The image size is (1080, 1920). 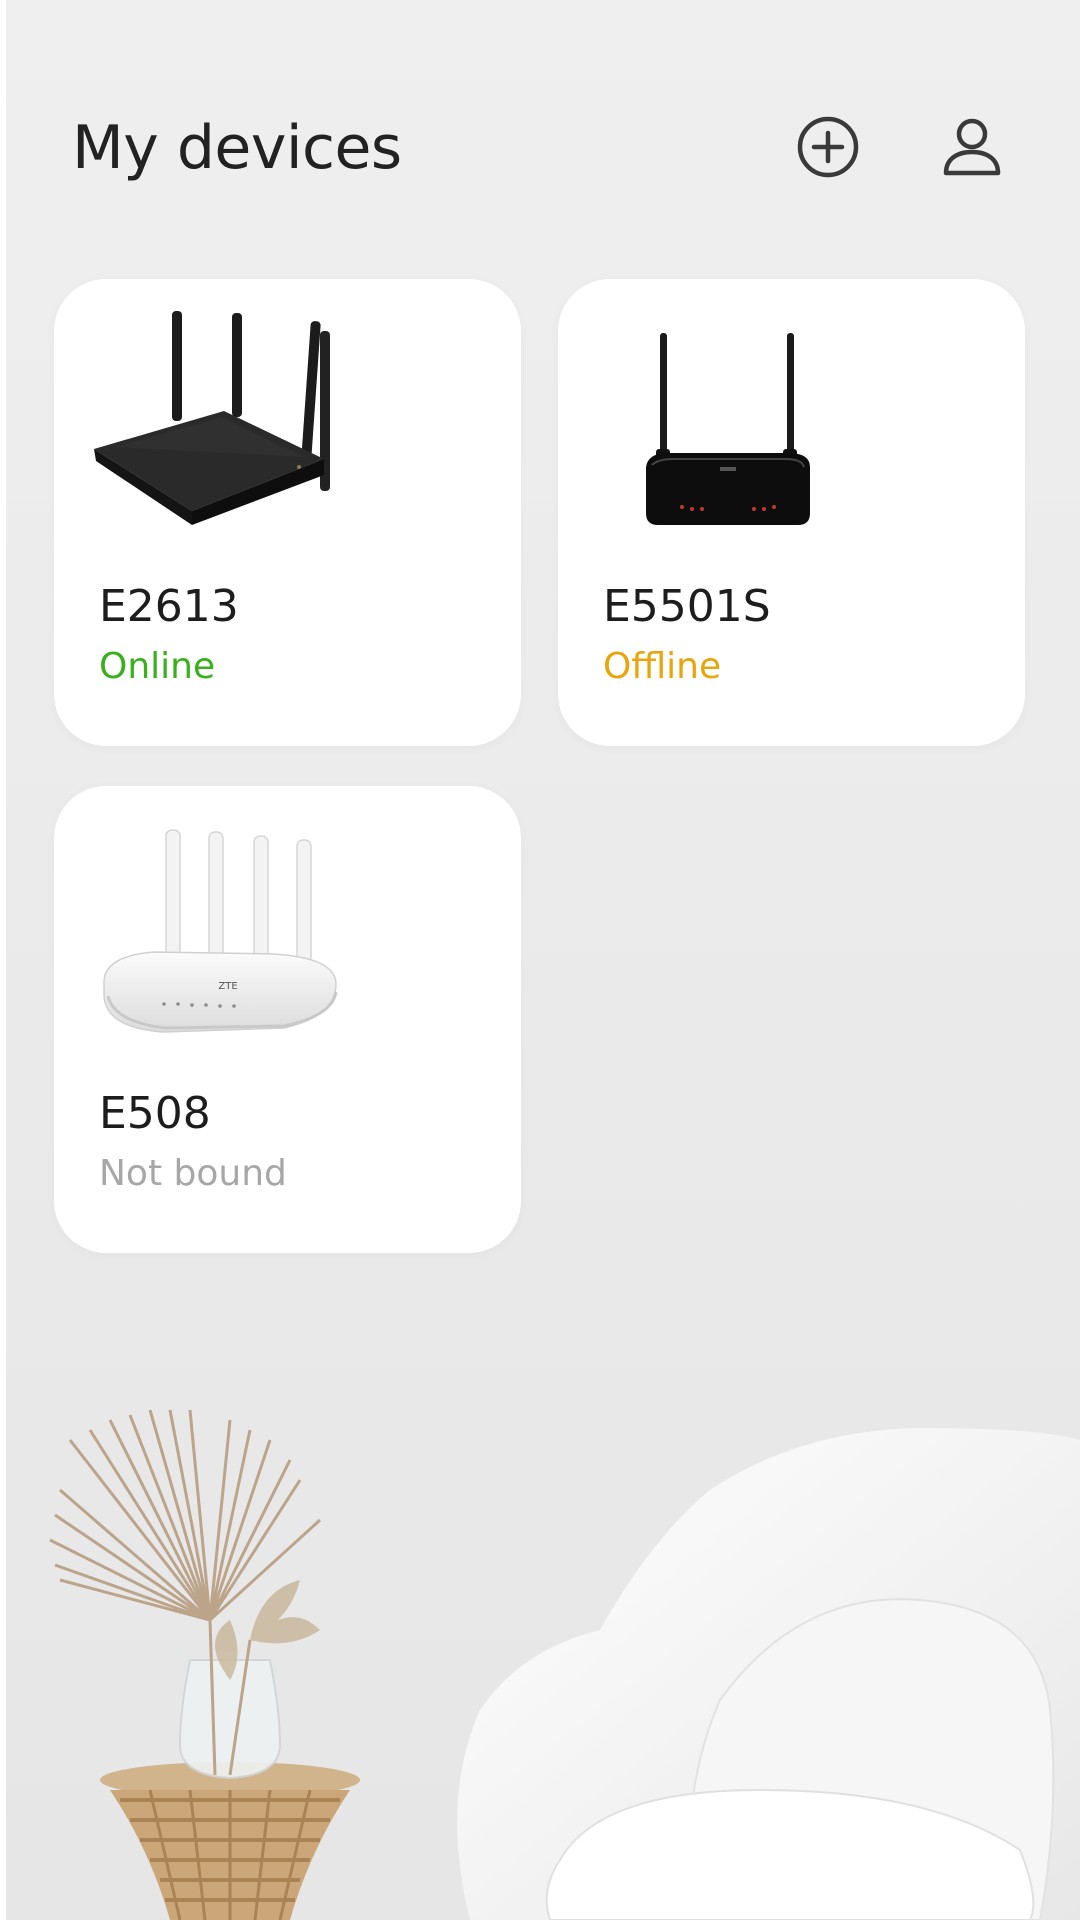 What do you see at coordinates (157, 666) in the screenshot?
I see `device-status: Online` at bounding box center [157, 666].